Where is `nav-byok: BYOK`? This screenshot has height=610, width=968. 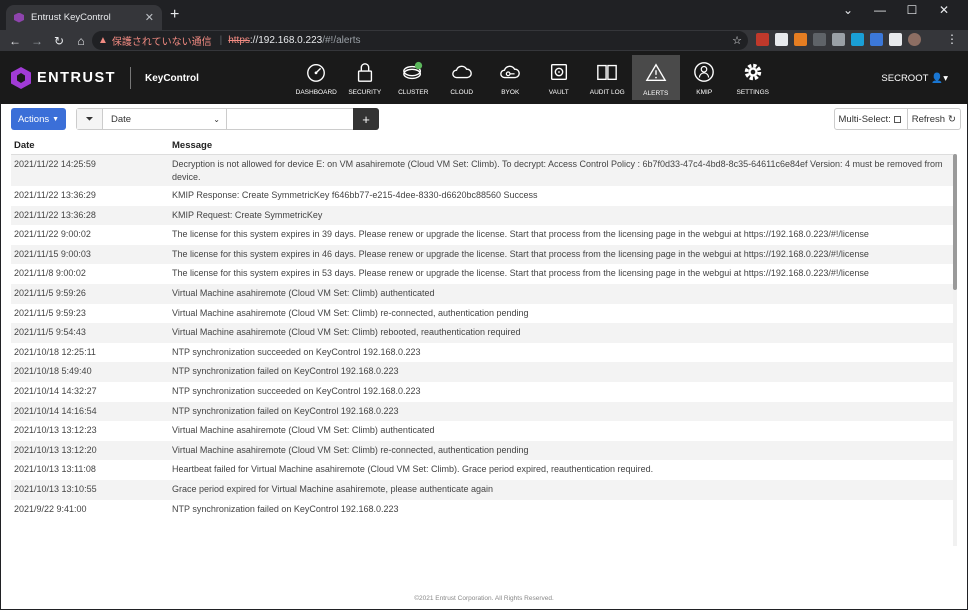 nav-byok: BYOK is located at coordinates (510, 79).